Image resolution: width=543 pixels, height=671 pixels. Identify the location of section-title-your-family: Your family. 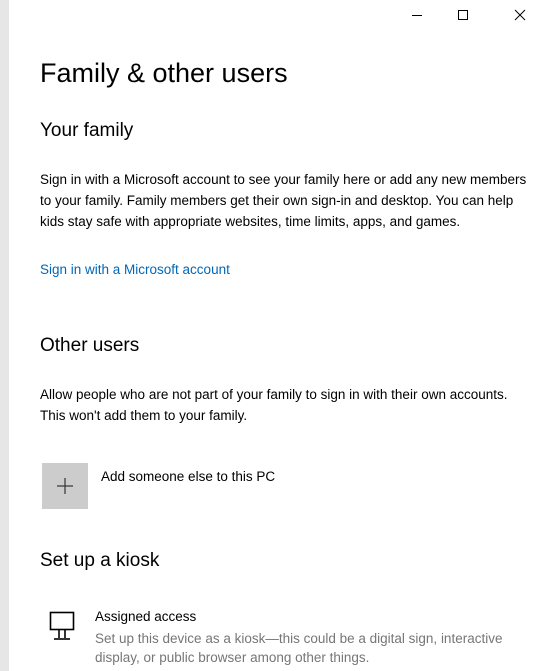
(87, 130).